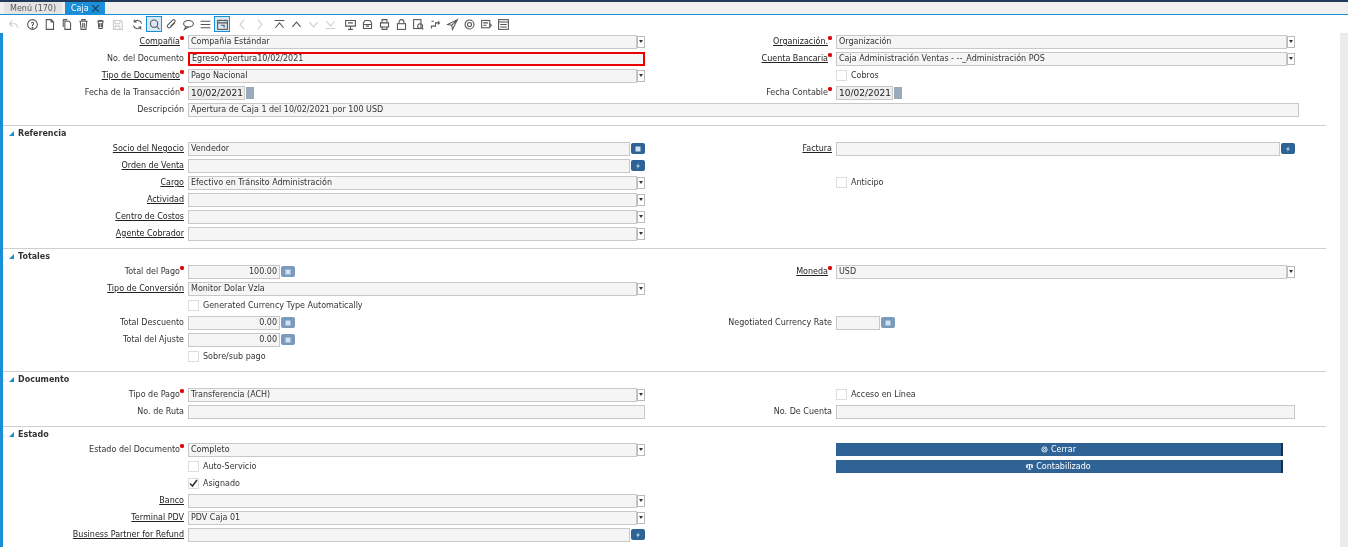 Image resolution: width=1348 pixels, height=547 pixels. Describe the element at coordinates (234, 271) in the screenshot. I see `number-field: 100.00` at that location.